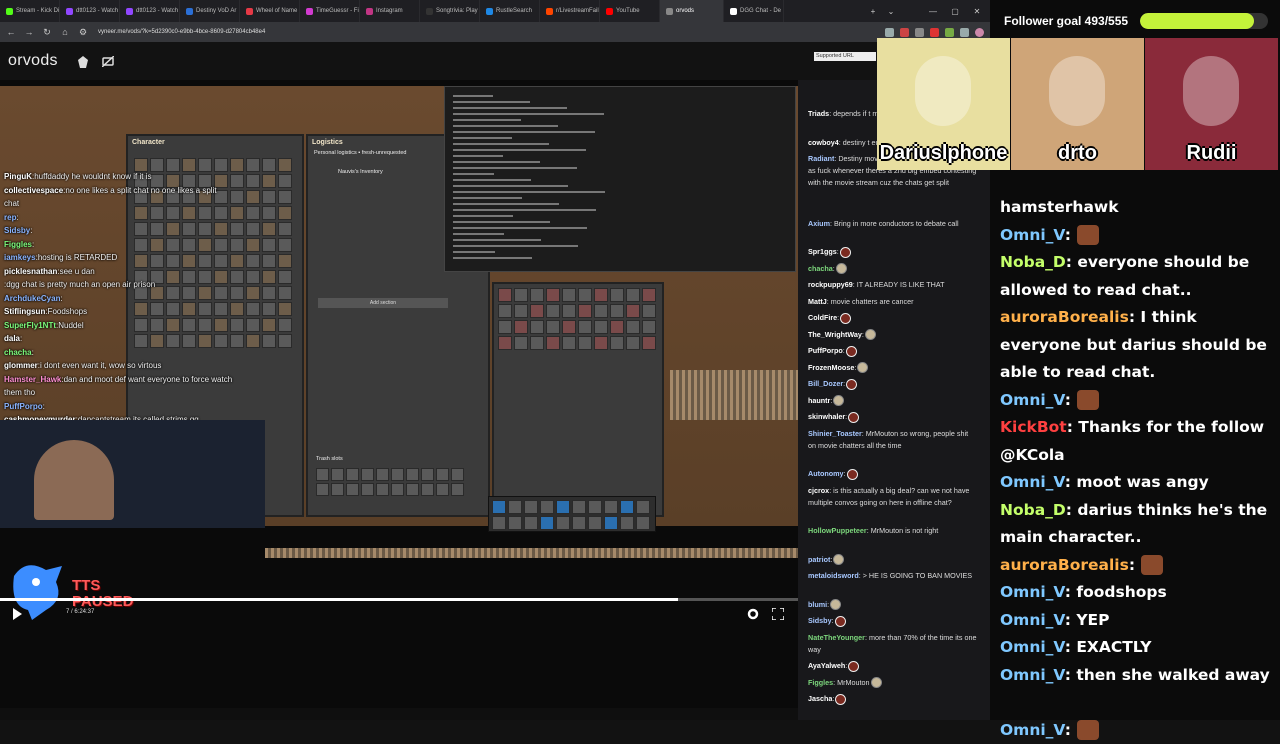 The height and width of the screenshot is (744, 1280). Describe the element at coordinates (83, 32) in the screenshot. I see `site-info-icon: ⚙` at that location.